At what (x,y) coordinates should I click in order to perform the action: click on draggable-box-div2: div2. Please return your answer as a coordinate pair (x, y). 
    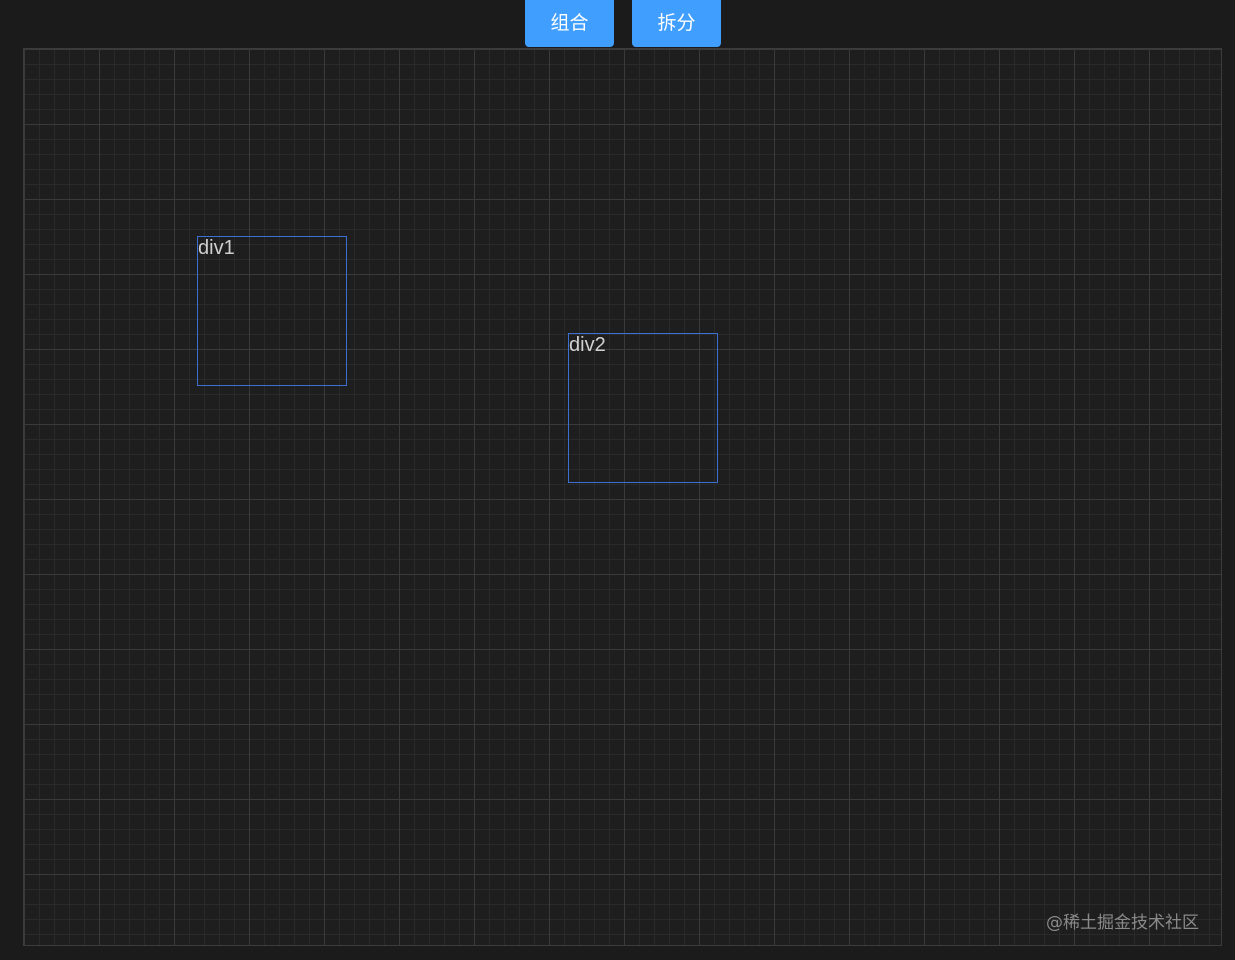
    Looking at the image, I should click on (643, 408).